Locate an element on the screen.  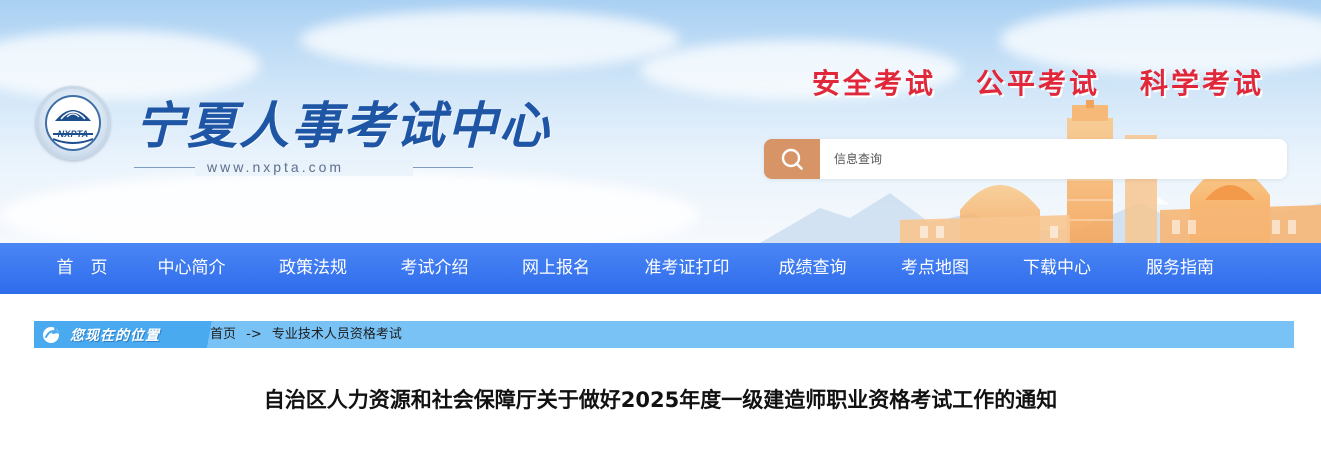
search-button is located at coordinates (792, 159).